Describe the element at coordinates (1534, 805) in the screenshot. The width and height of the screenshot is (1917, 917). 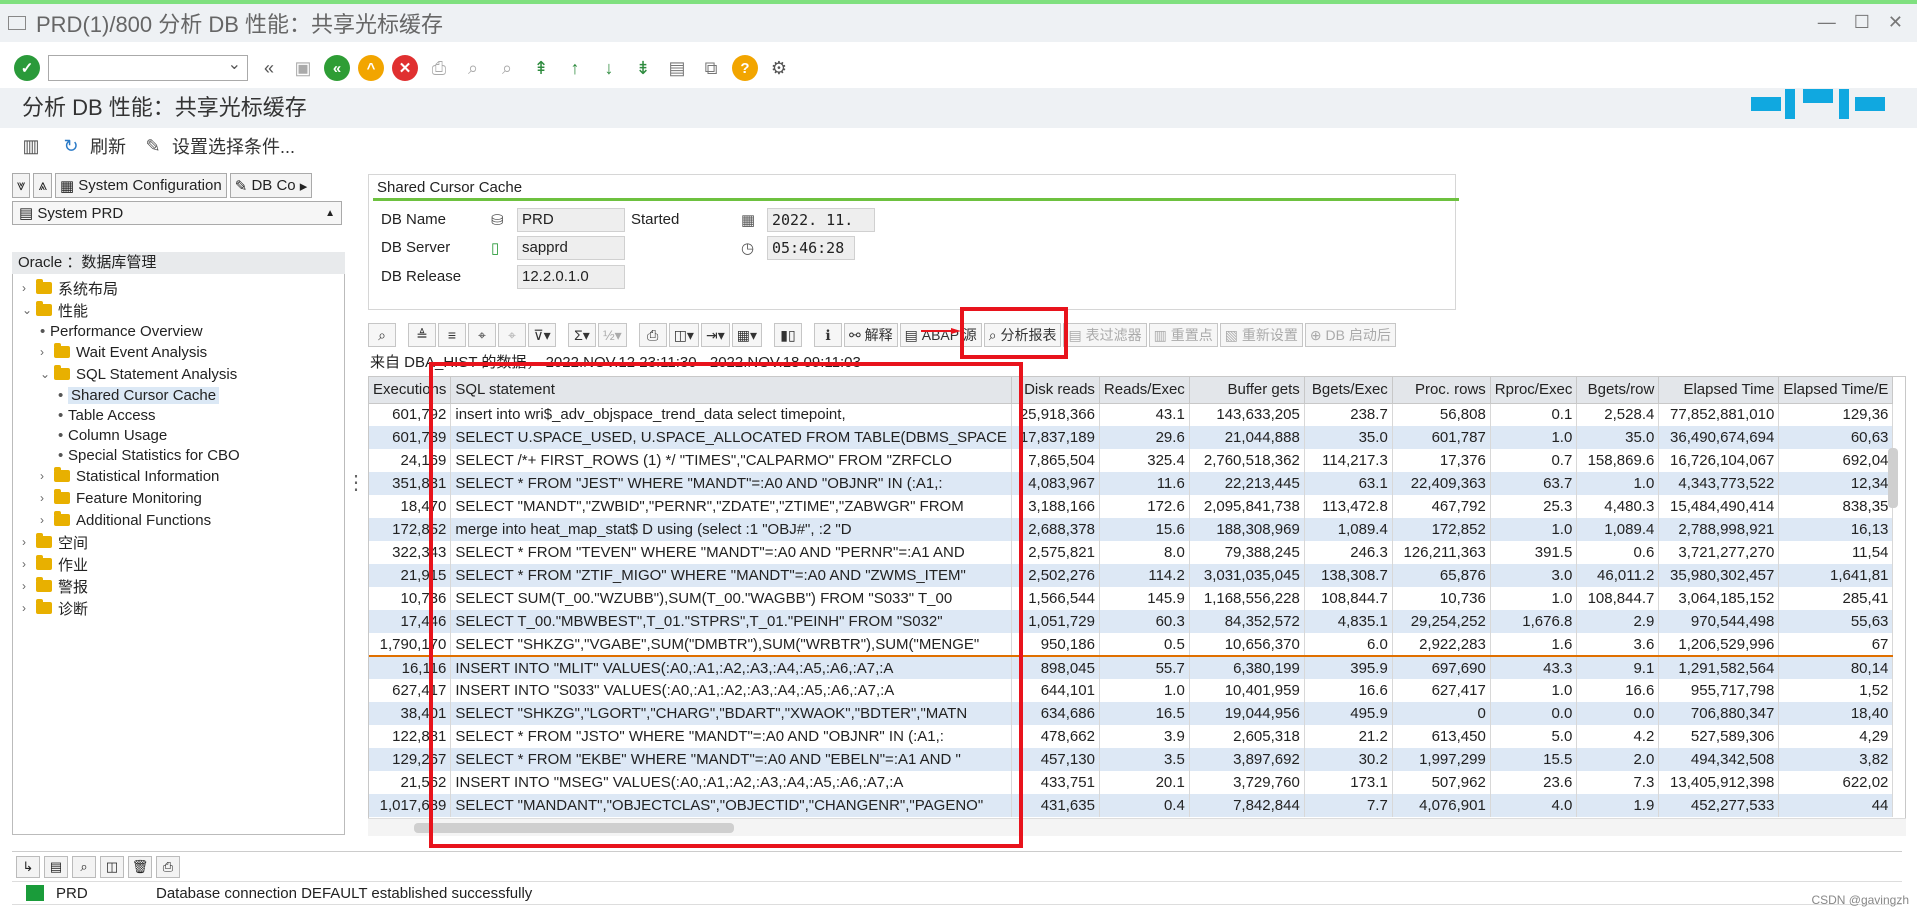
I see `table-cell: 4.0` at that location.